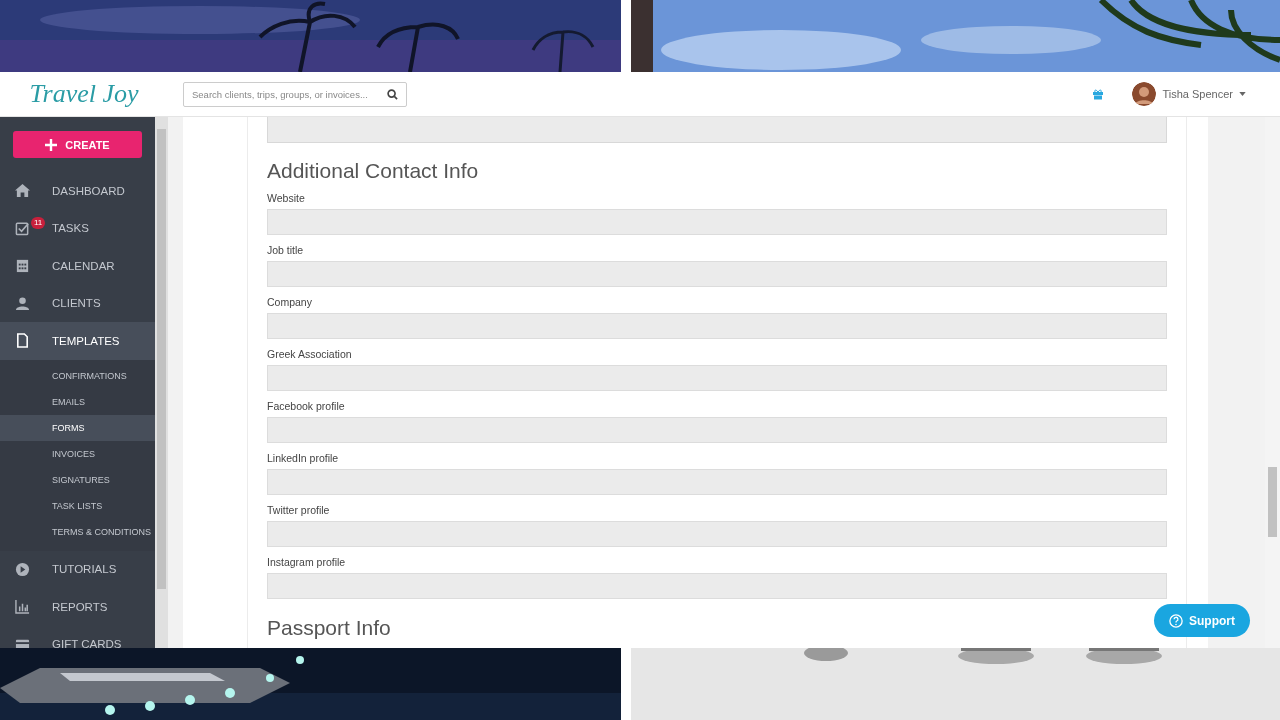 The width and height of the screenshot is (1280, 720). I want to click on help-icon, so click(1176, 620).